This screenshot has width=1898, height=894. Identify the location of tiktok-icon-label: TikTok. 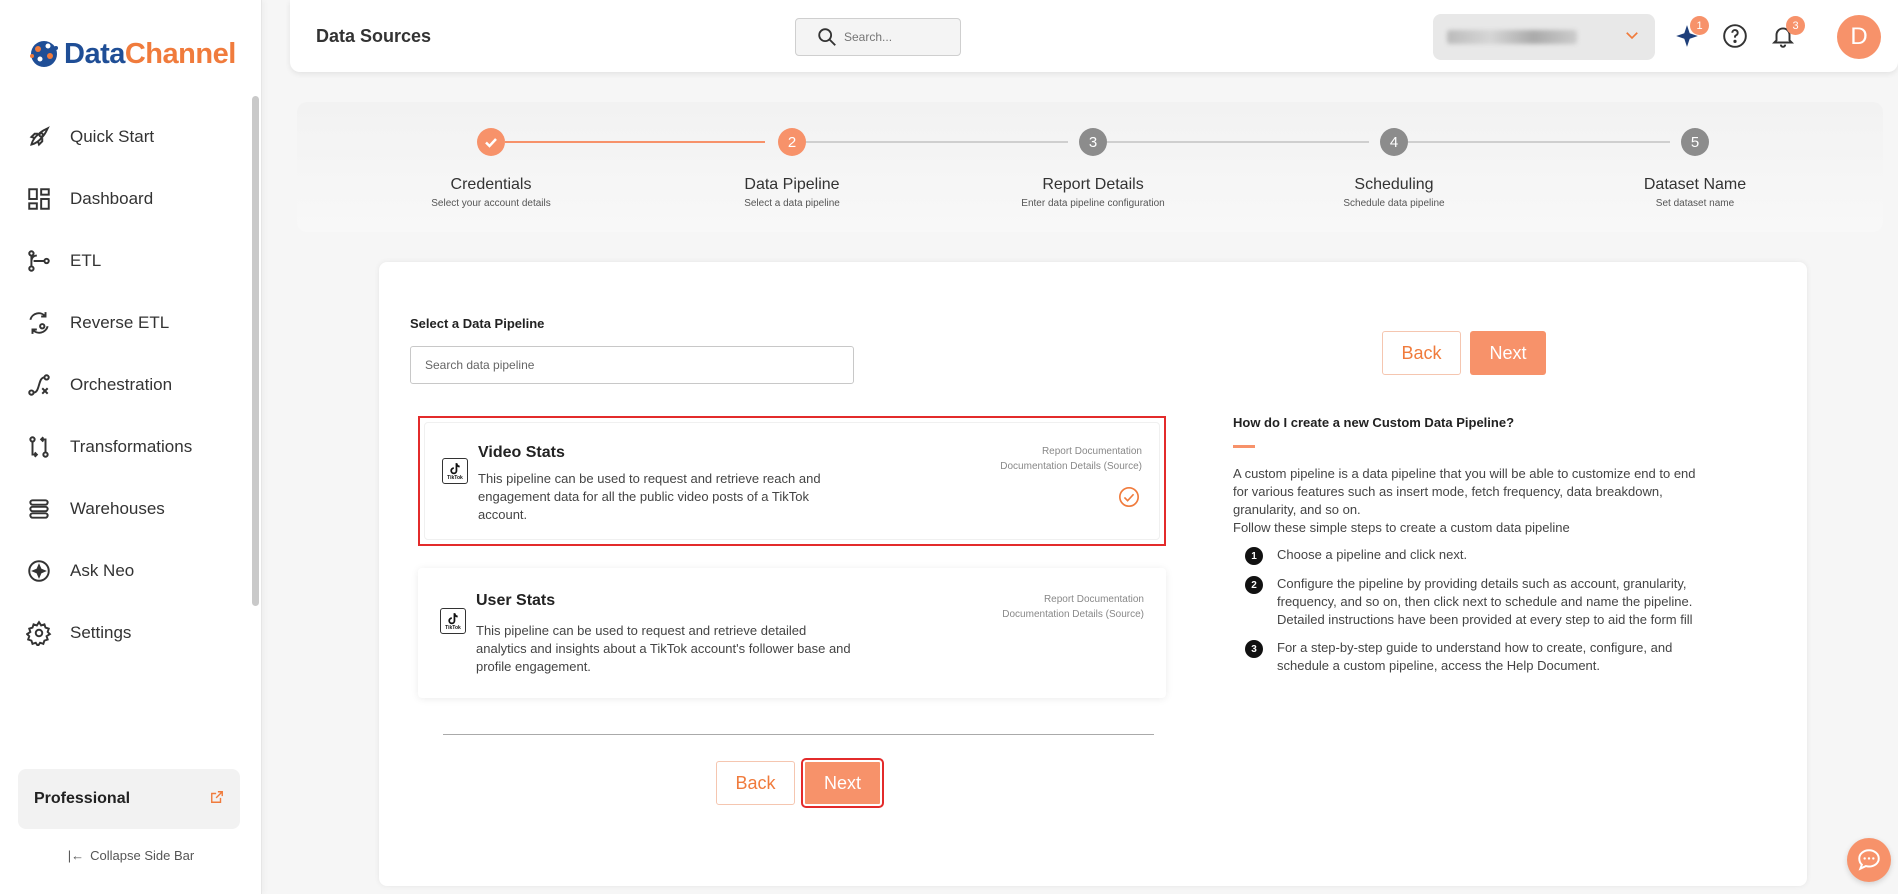
(455, 477).